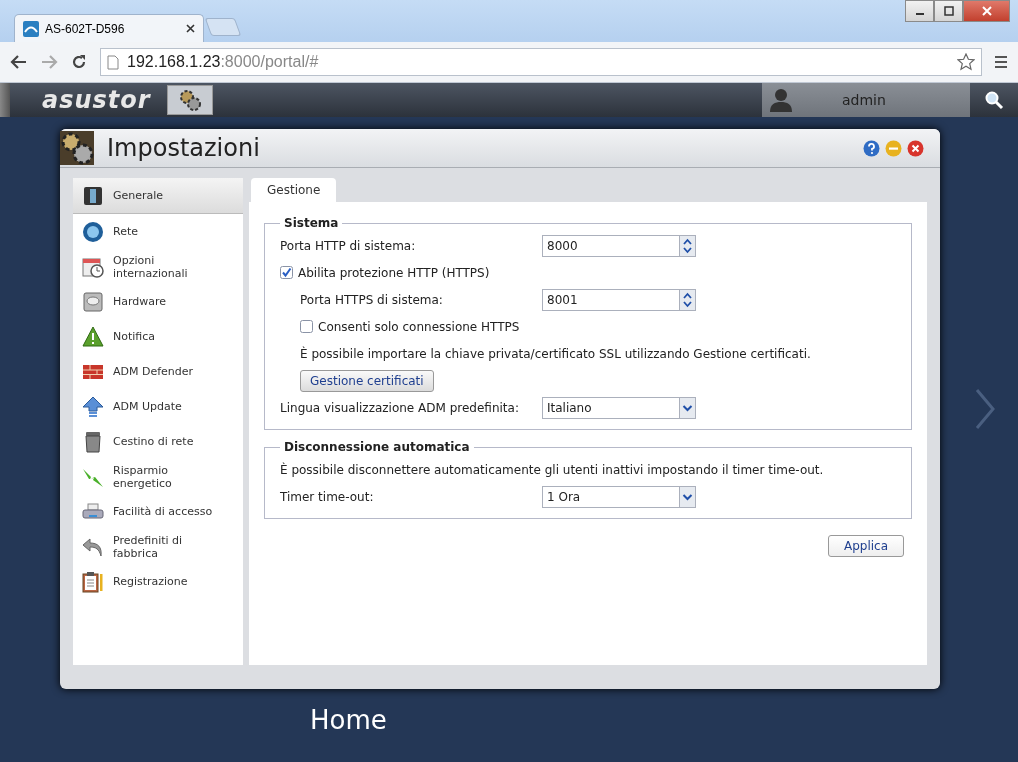 This screenshot has height=762, width=1018. I want to click on maximize-icon, so click(948, 11).